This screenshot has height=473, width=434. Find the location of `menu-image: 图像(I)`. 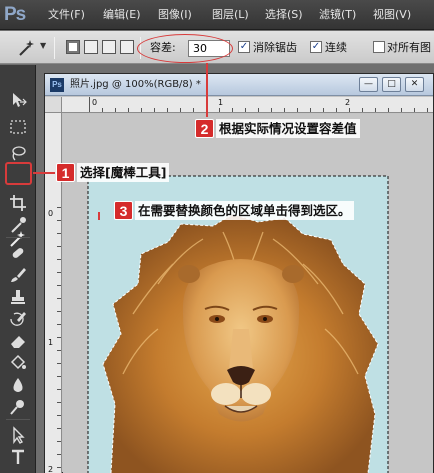

menu-image: 图像(I) is located at coordinates (175, 15).